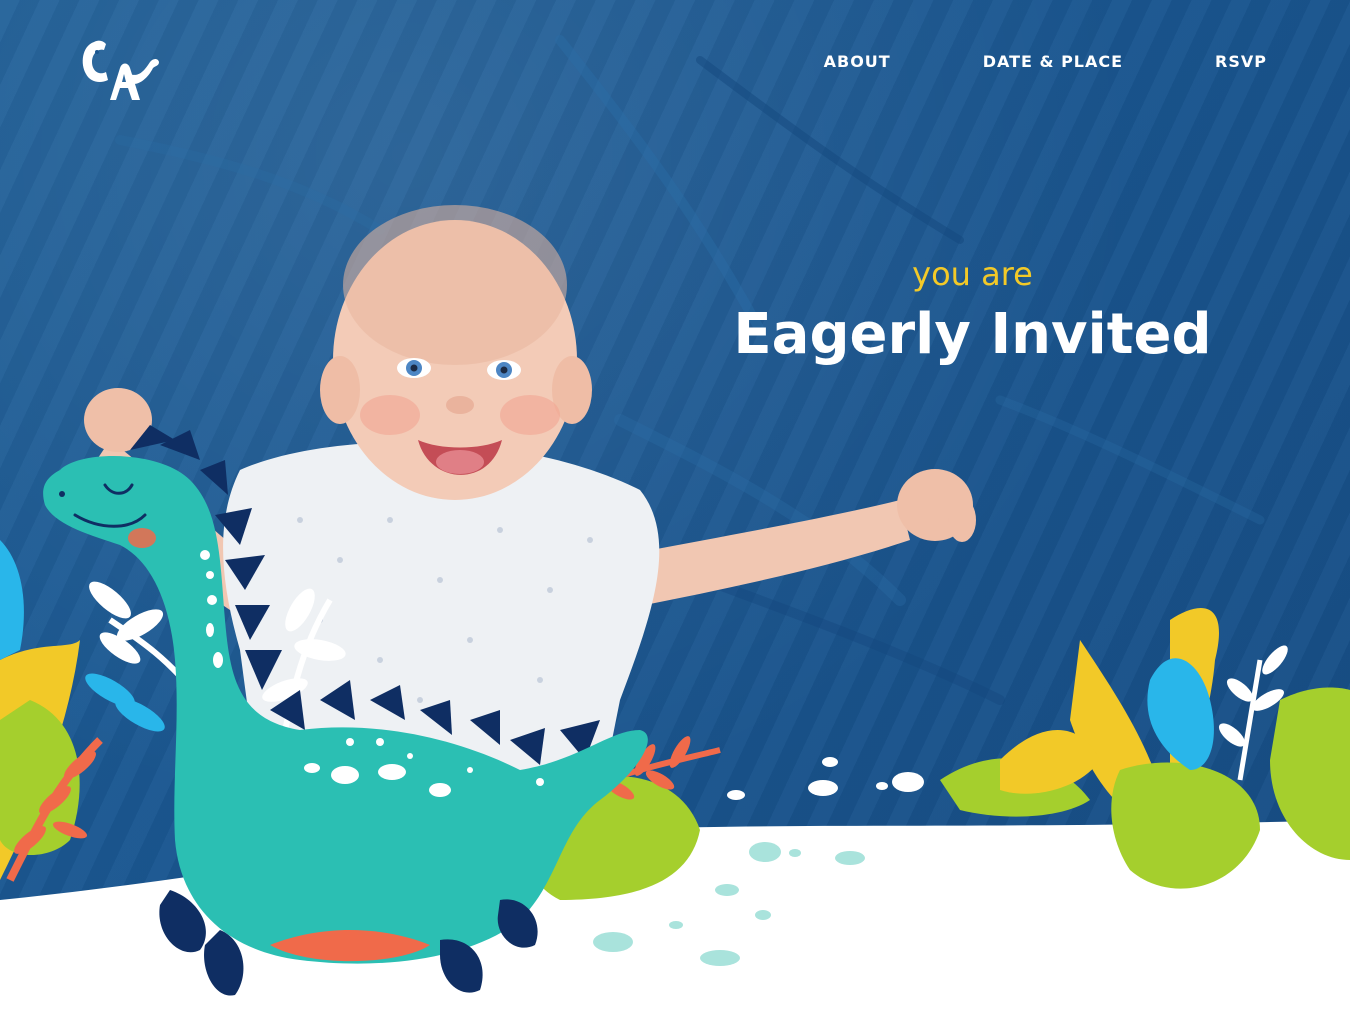 This screenshot has width=1350, height=1031. Describe the element at coordinates (825, 778) in the screenshot. I see `white-splash-dots` at that location.